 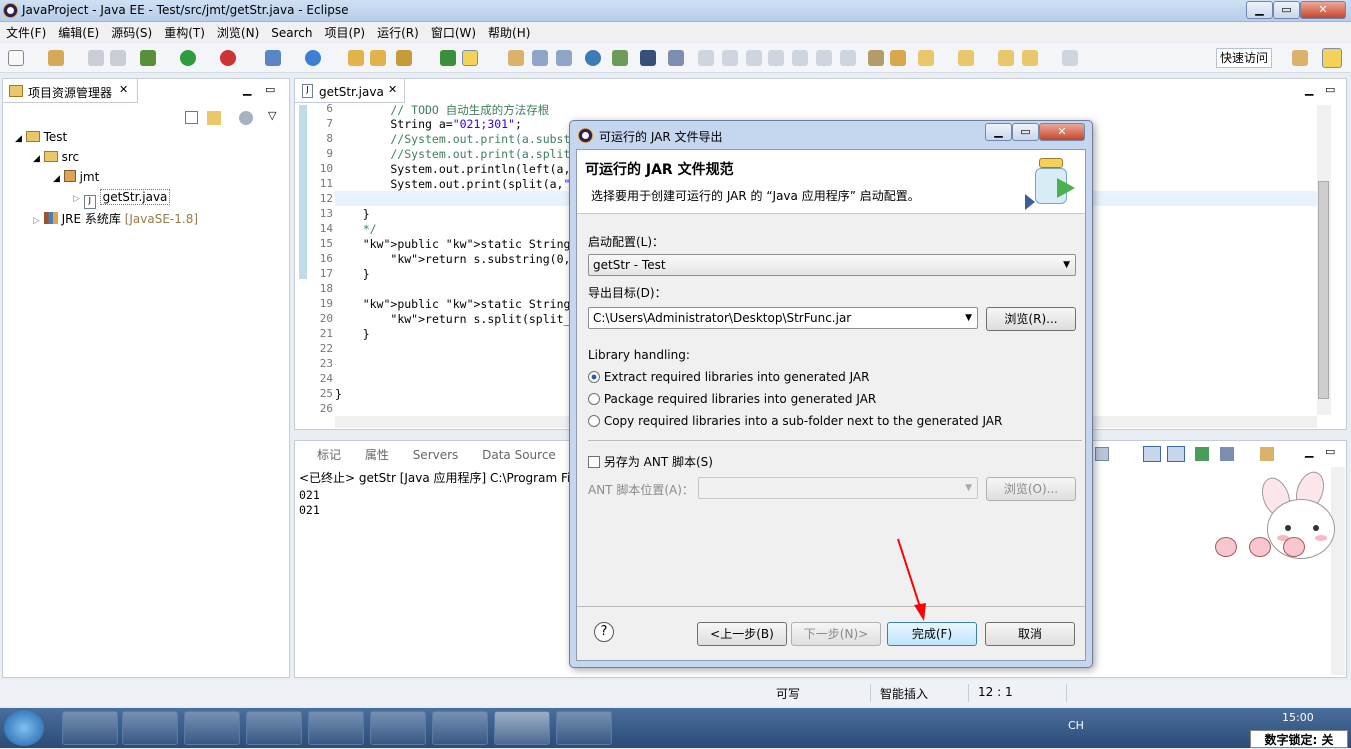 I want to click on next-button: 下一步(N)>, so click(x=836, y=634).